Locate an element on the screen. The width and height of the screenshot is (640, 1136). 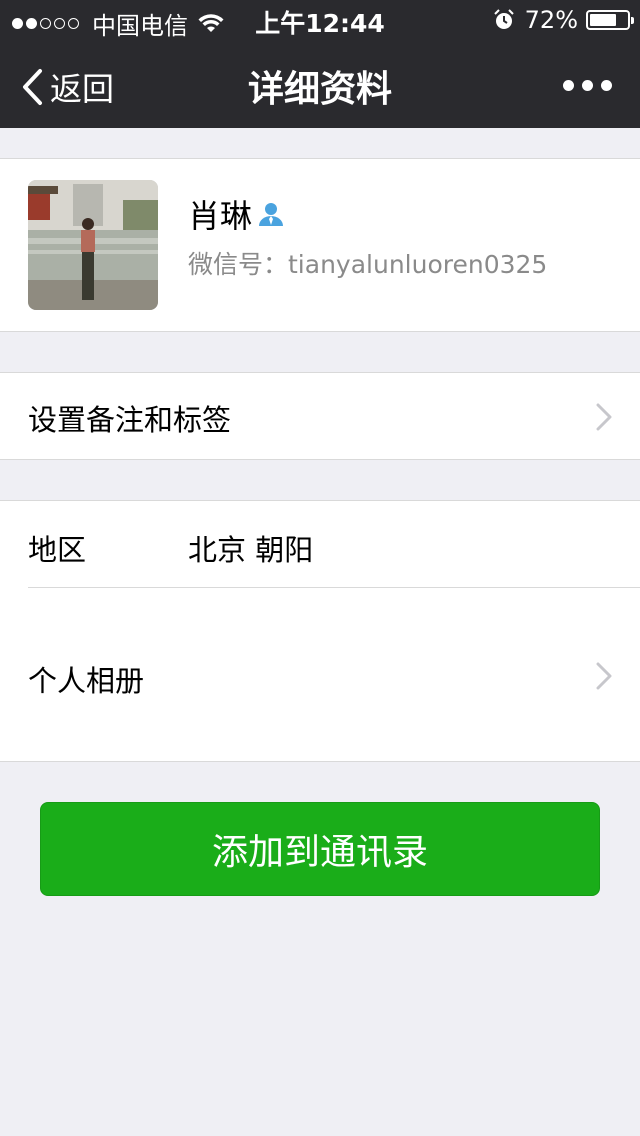
set-remark-and-tags-cell: 设置备注和标签 is located at coordinates (320, 416).